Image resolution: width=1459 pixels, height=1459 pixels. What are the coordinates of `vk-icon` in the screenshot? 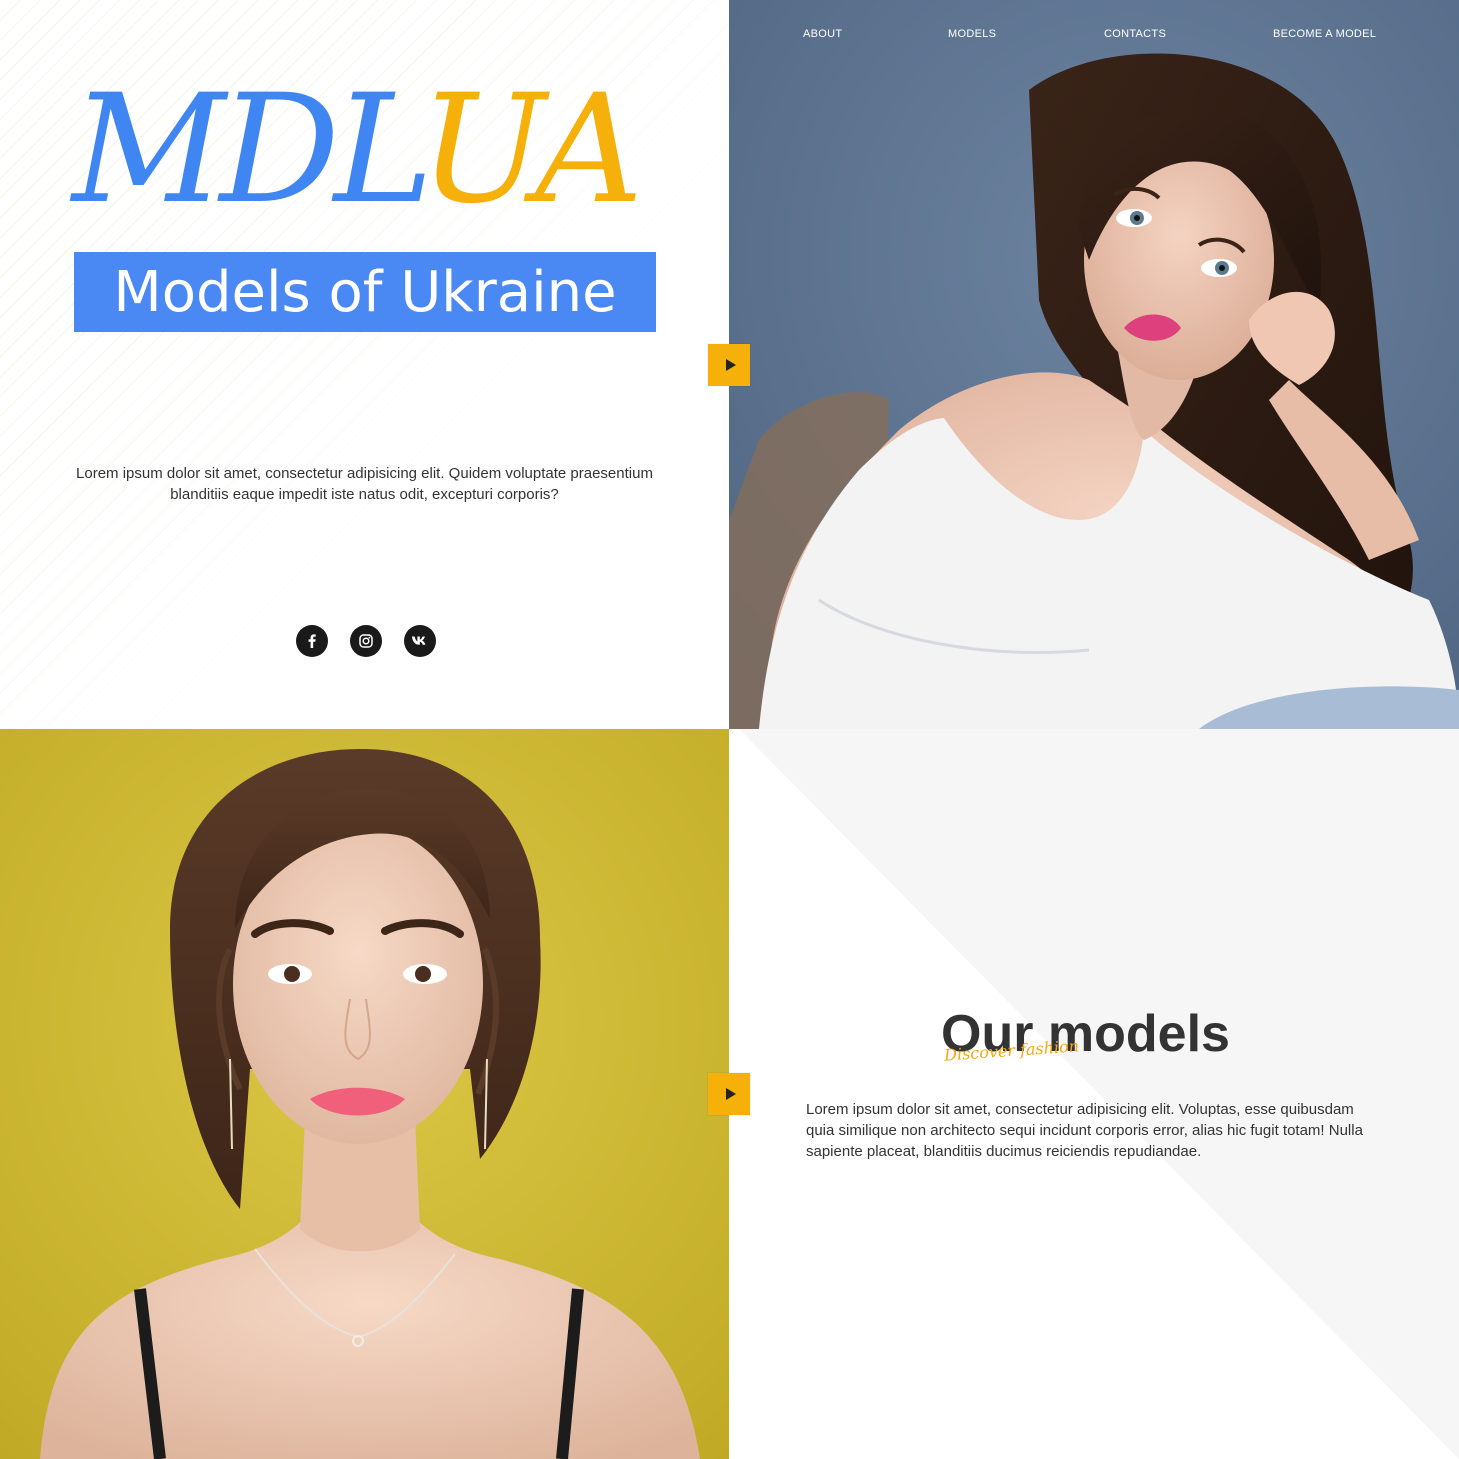 It's located at (419, 640).